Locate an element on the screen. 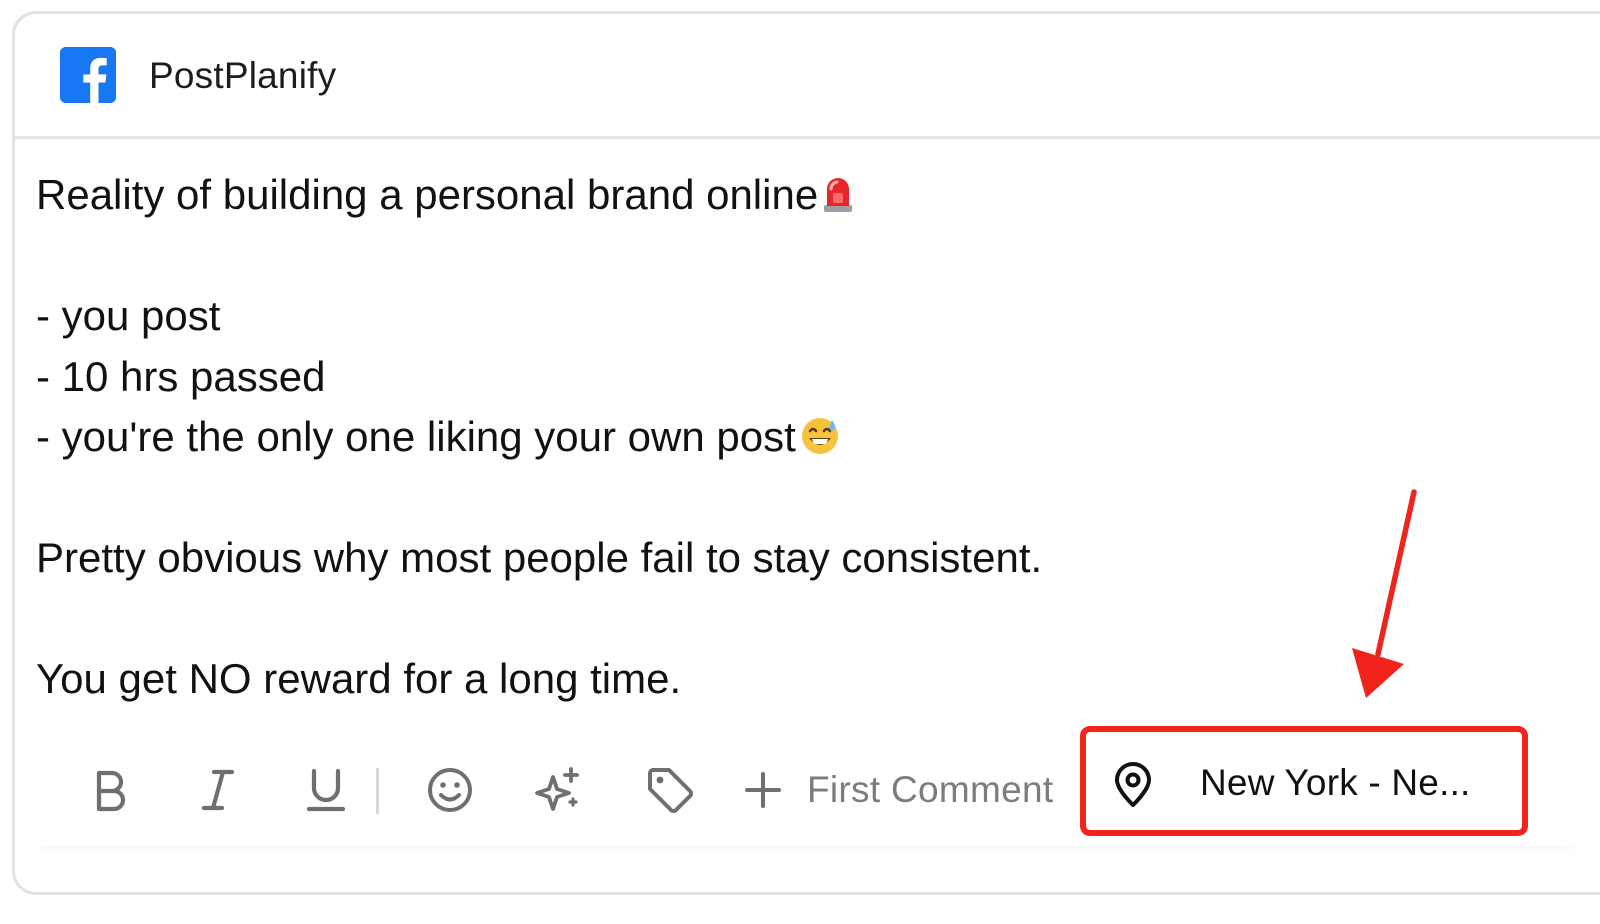 Image resolution: width=1600 pixels, height=924 pixels. police-car-light-emoji is located at coordinates (838, 190).